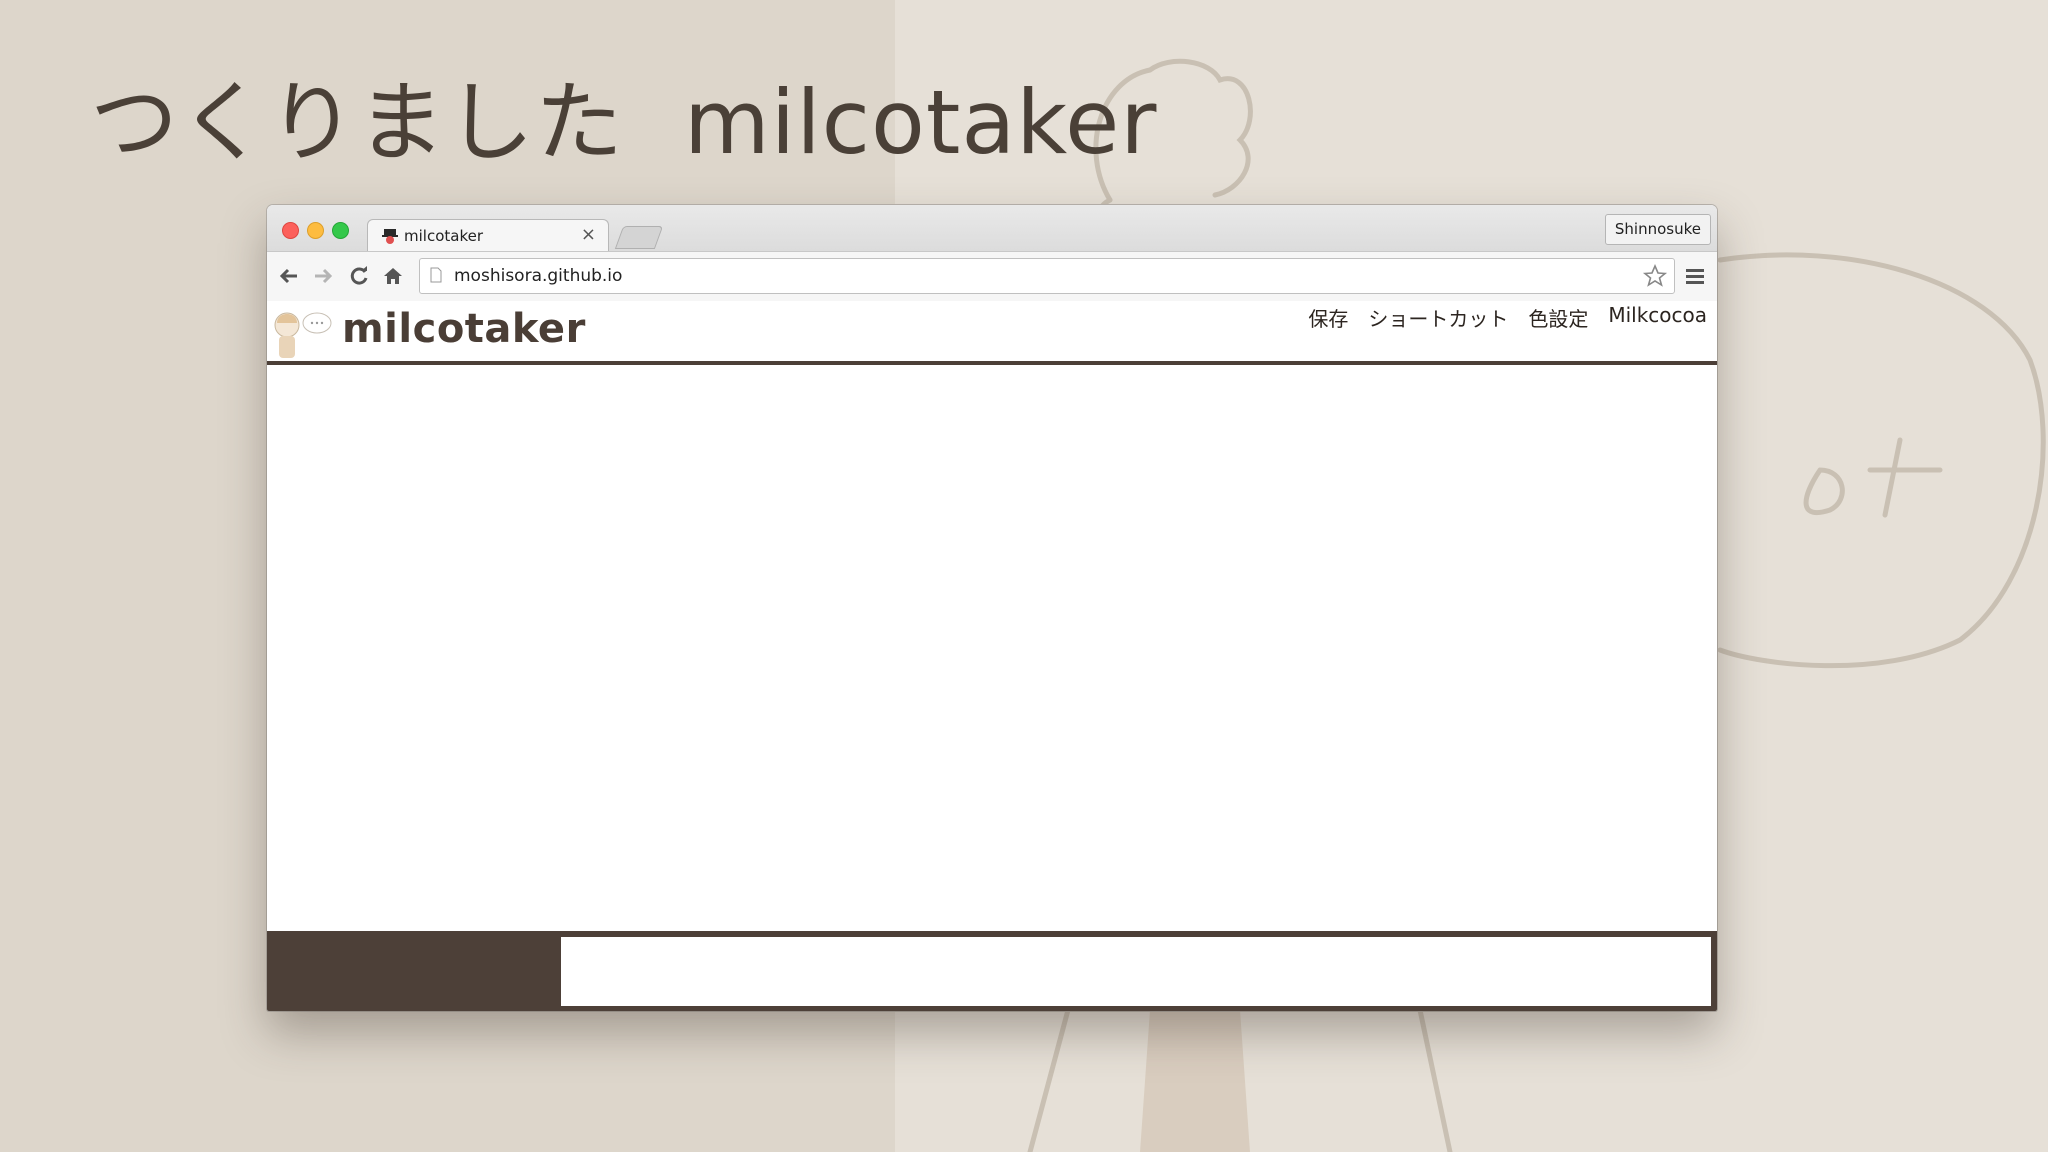 This screenshot has width=2048, height=1152. I want to click on hamburger-menu-icon, so click(1695, 276).